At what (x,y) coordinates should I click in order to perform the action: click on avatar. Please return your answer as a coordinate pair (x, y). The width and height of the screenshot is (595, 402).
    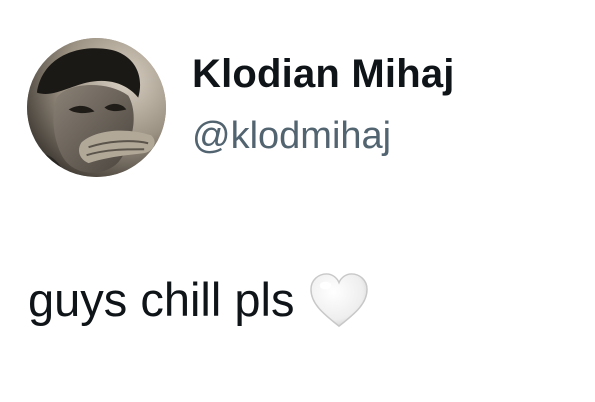
    Looking at the image, I should click on (96, 107).